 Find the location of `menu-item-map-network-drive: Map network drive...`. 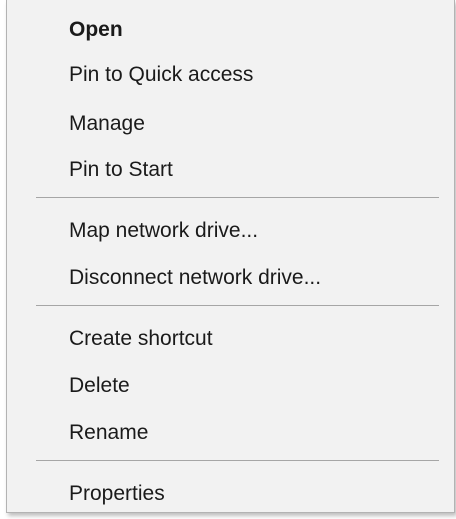

menu-item-map-network-drive: Map network drive... is located at coordinates (163, 231).